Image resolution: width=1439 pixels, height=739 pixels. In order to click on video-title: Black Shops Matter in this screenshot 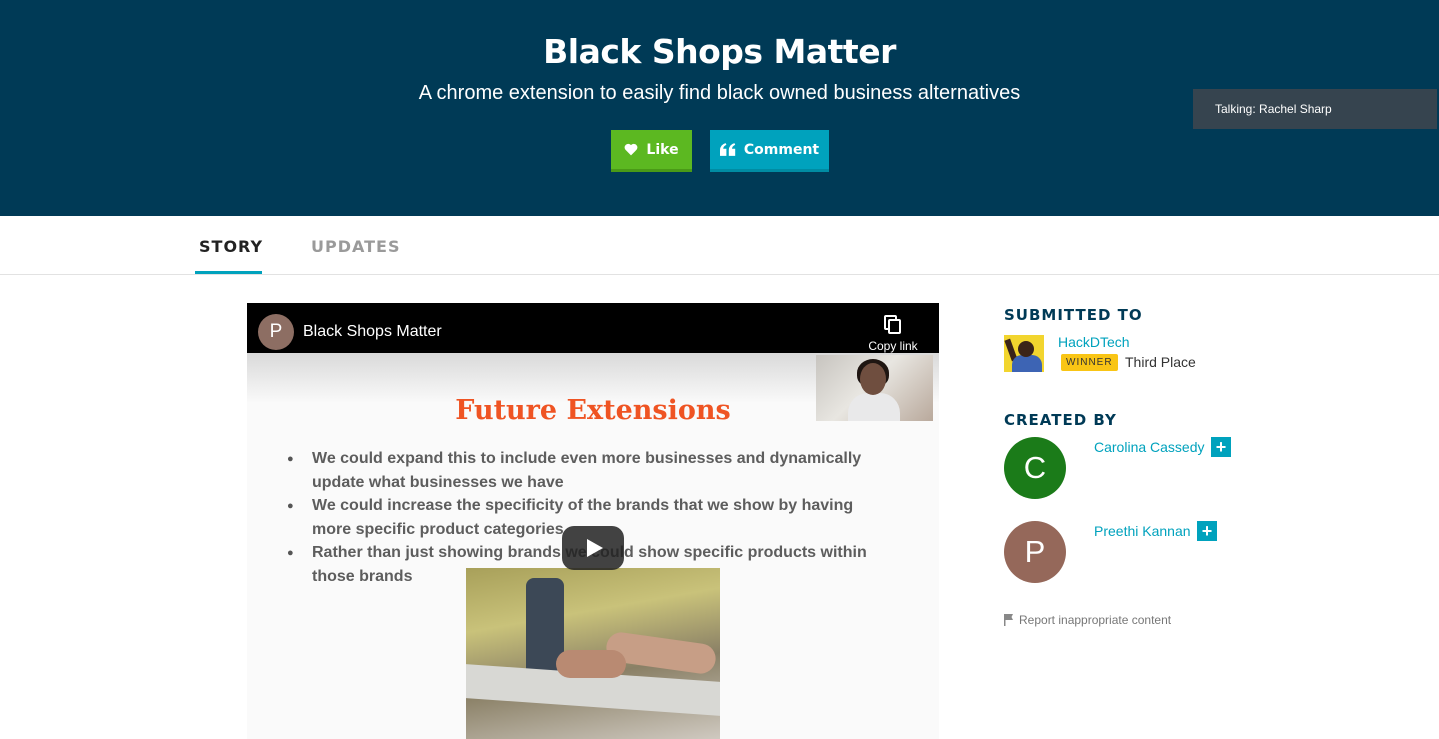, I will do `click(372, 332)`.